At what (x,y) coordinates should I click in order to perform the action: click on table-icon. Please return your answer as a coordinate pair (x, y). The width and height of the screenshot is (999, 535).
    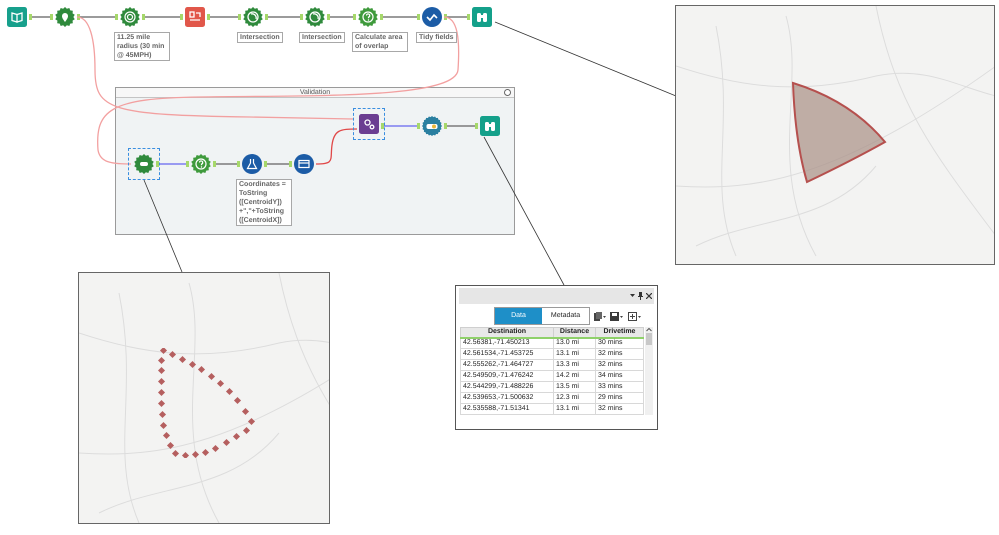
    Looking at the image, I should click on (304, 164).